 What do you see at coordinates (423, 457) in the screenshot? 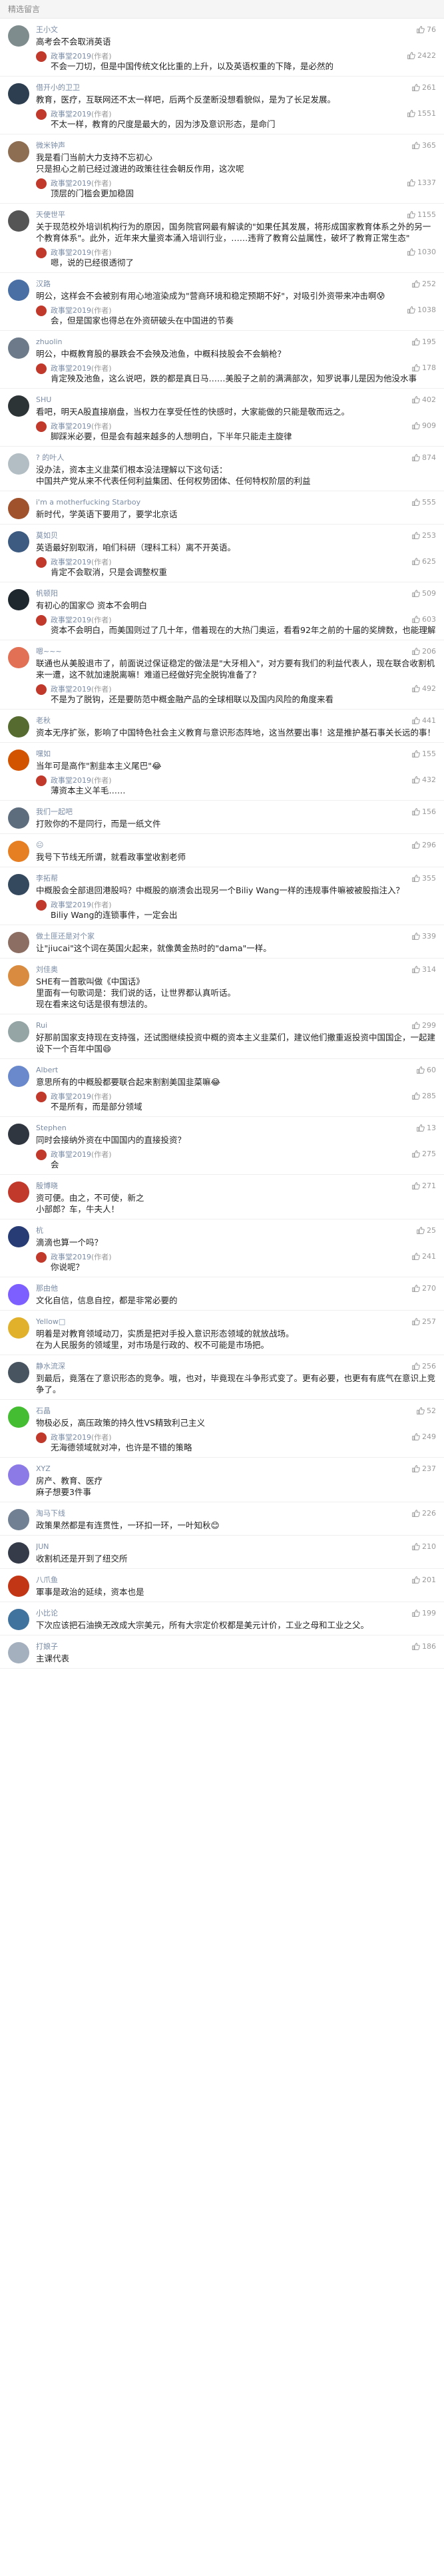
I see `like-button: 874` at bounding box center [423, 457].